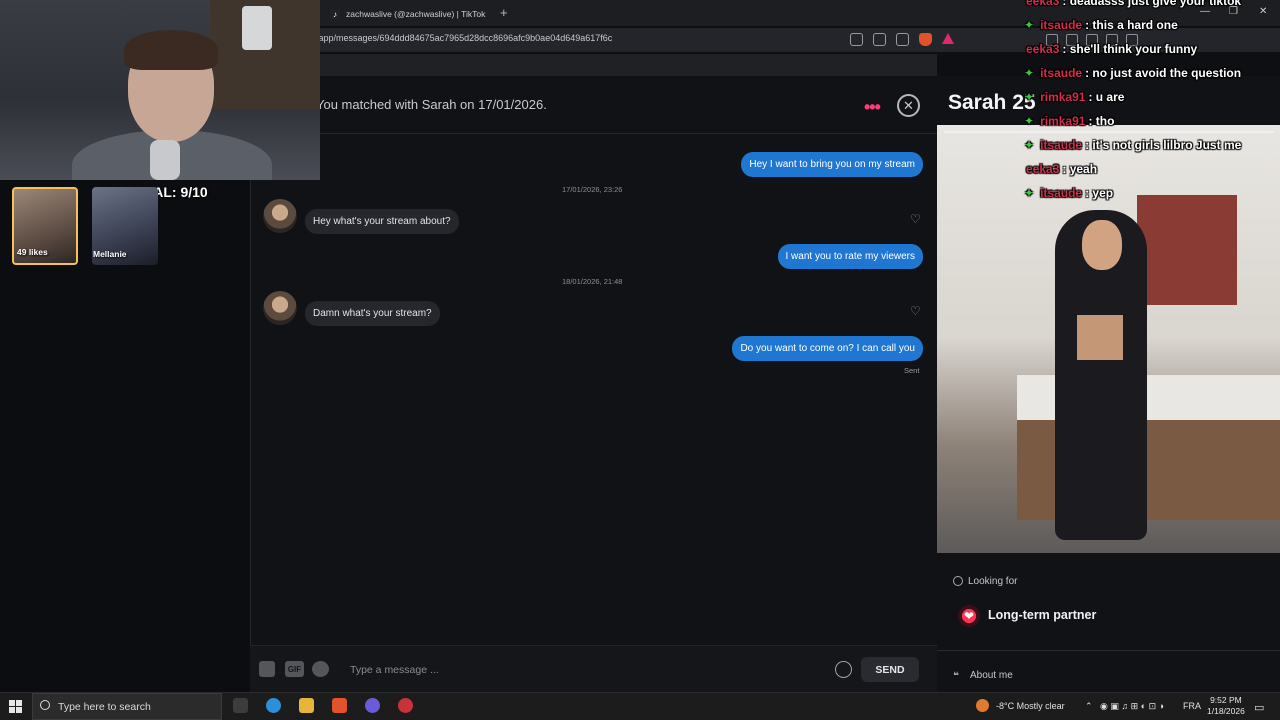  I want to click on stream-chat-line: ✦ itsaude: yep, so click(1068, 193).